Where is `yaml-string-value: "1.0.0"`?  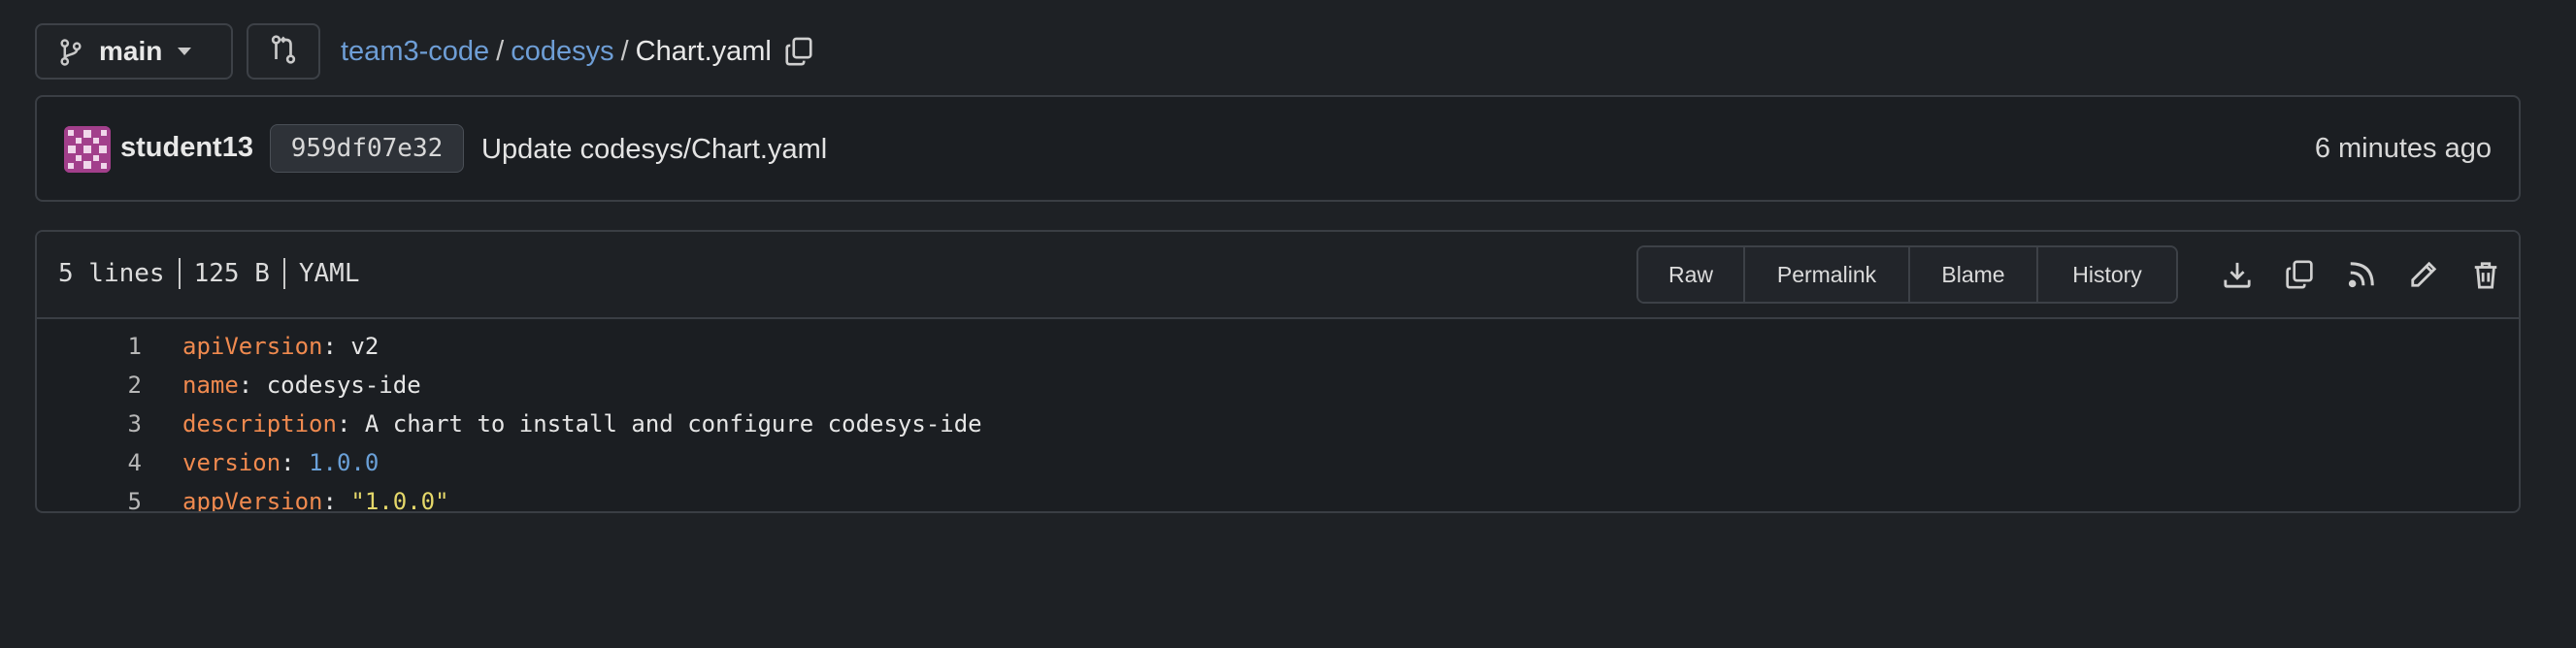 yaml-string-value: "1.0.0" is located at coordinates (399, 500).